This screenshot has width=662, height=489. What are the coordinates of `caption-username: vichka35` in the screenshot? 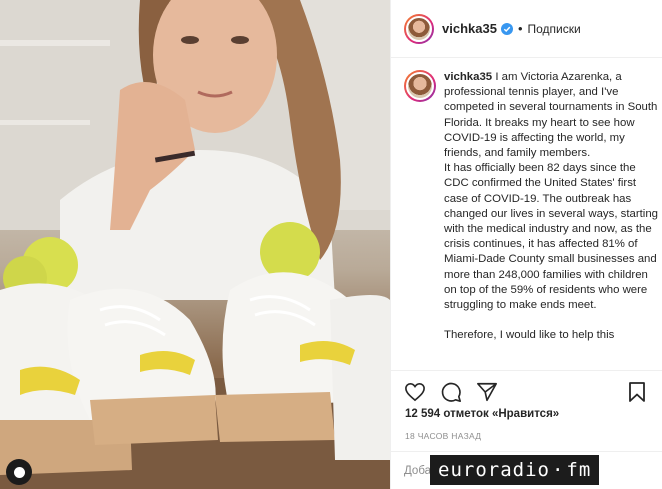 It's located at (468, 77).